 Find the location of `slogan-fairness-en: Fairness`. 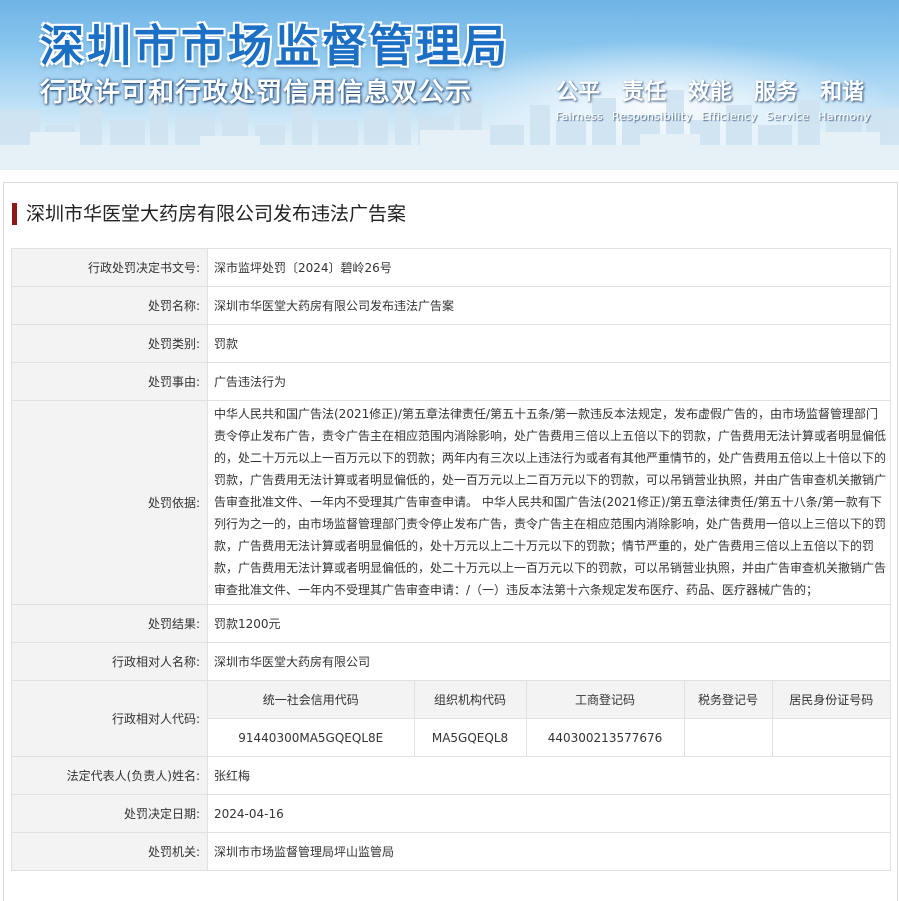

slogan-fairness-en: Fairness is located at coordinates (580, 116).